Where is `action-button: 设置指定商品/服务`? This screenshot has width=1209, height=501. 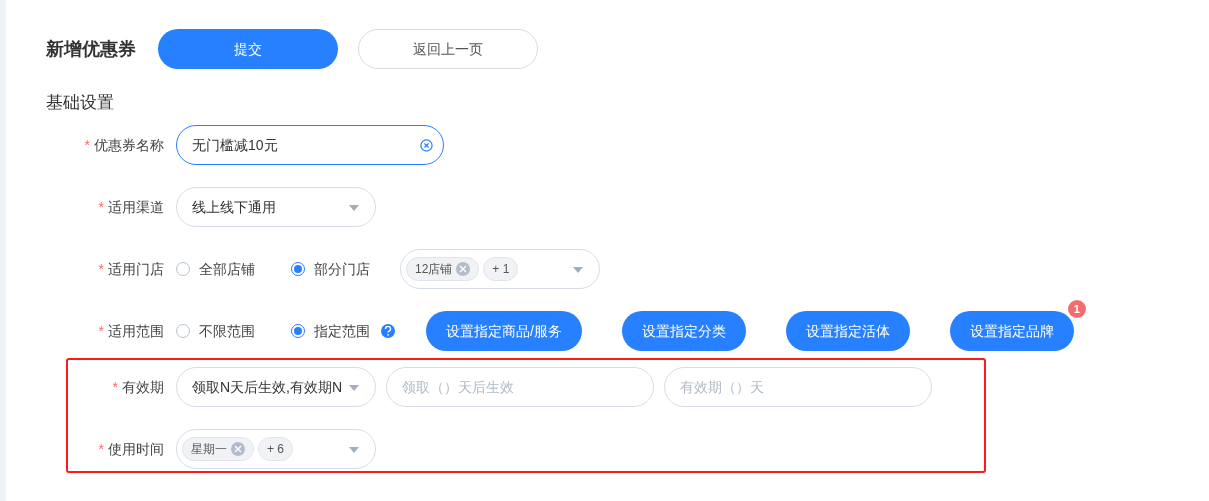
action-button: 设置指定商品/服务 is located at coordinates (504, 331).